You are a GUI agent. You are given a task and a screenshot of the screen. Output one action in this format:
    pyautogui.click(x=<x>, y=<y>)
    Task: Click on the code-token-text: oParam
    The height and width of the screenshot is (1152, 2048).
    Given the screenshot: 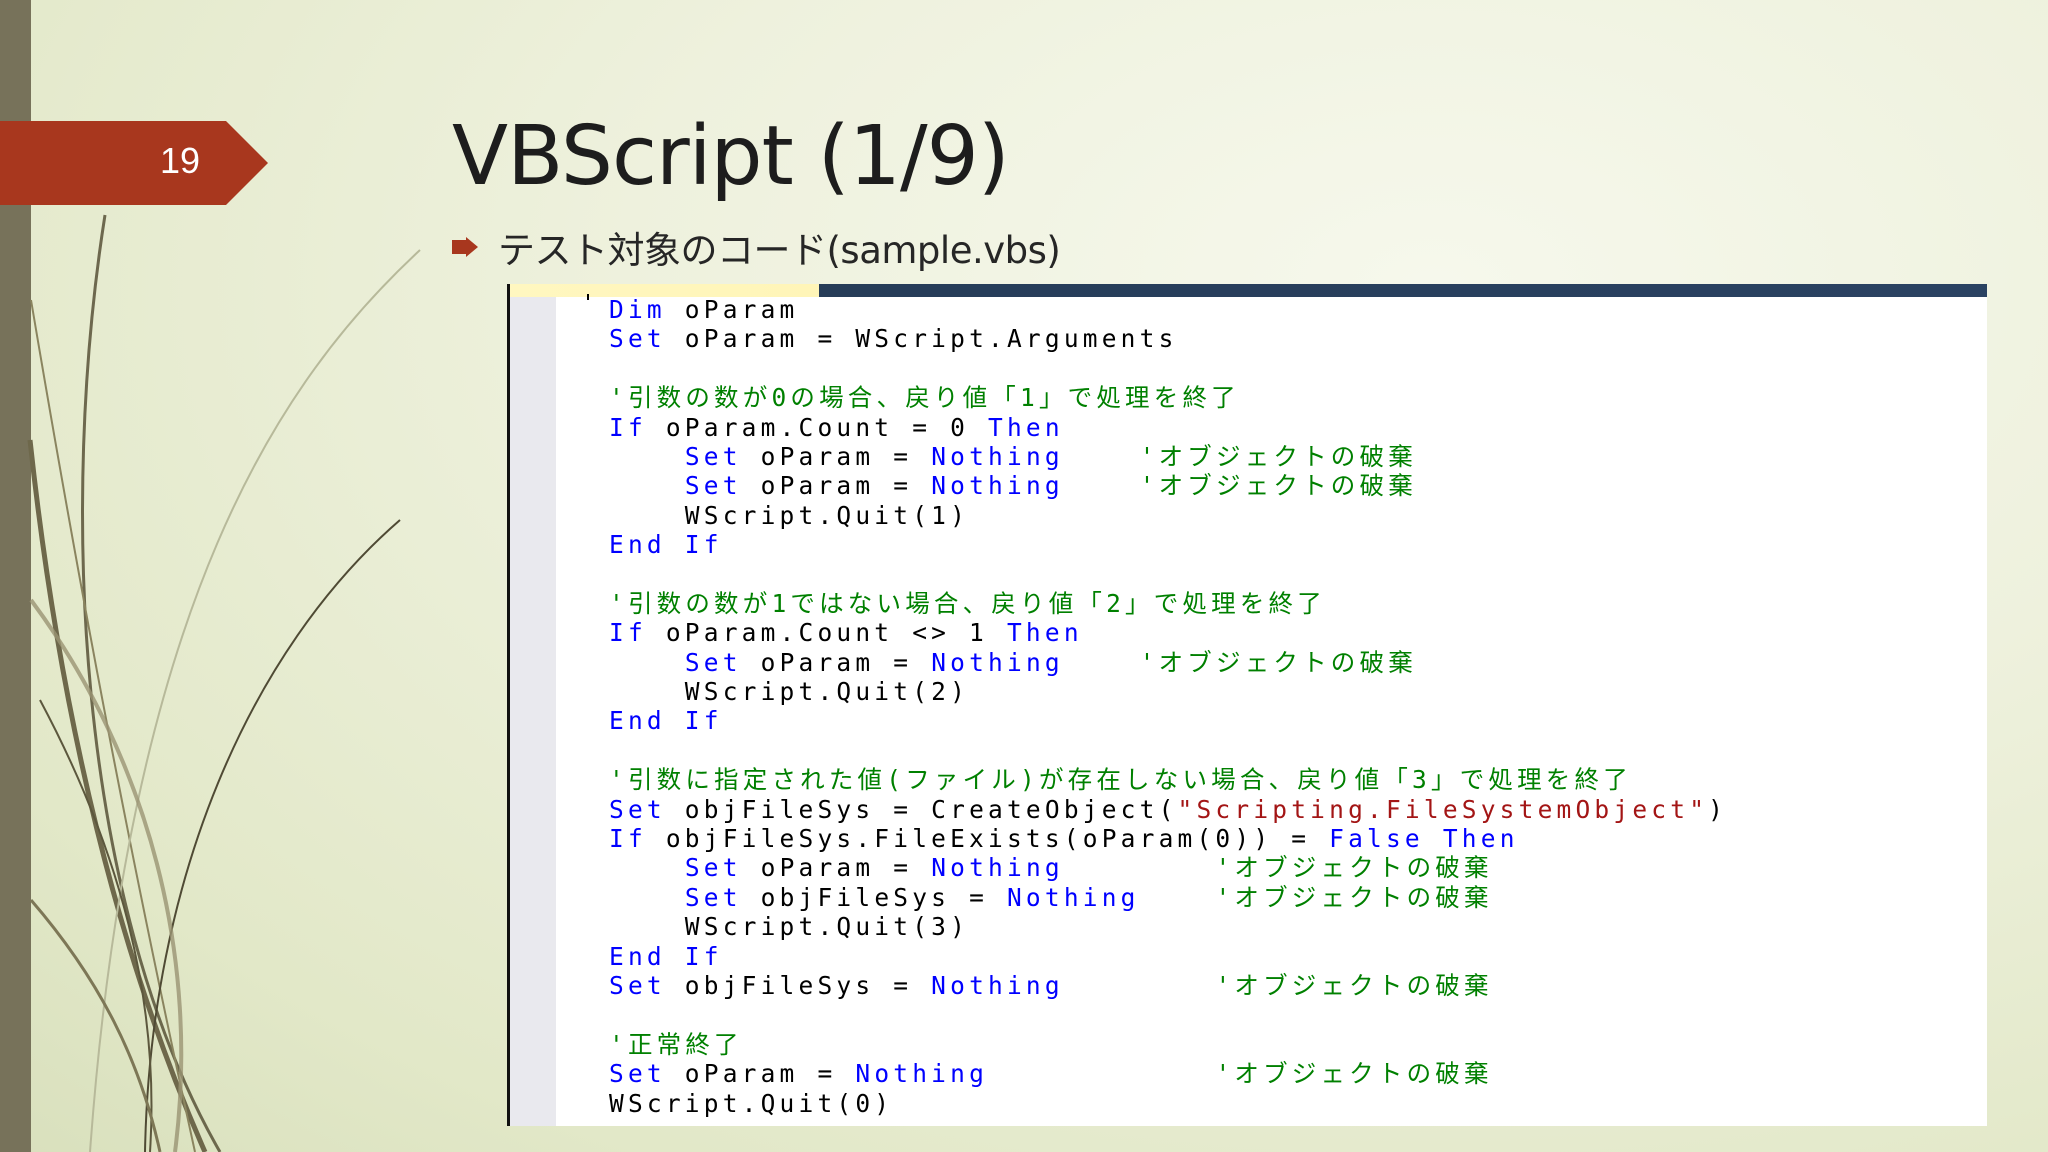 What is the action you would take?
    pyautogui.click(x=732, y=309)
    